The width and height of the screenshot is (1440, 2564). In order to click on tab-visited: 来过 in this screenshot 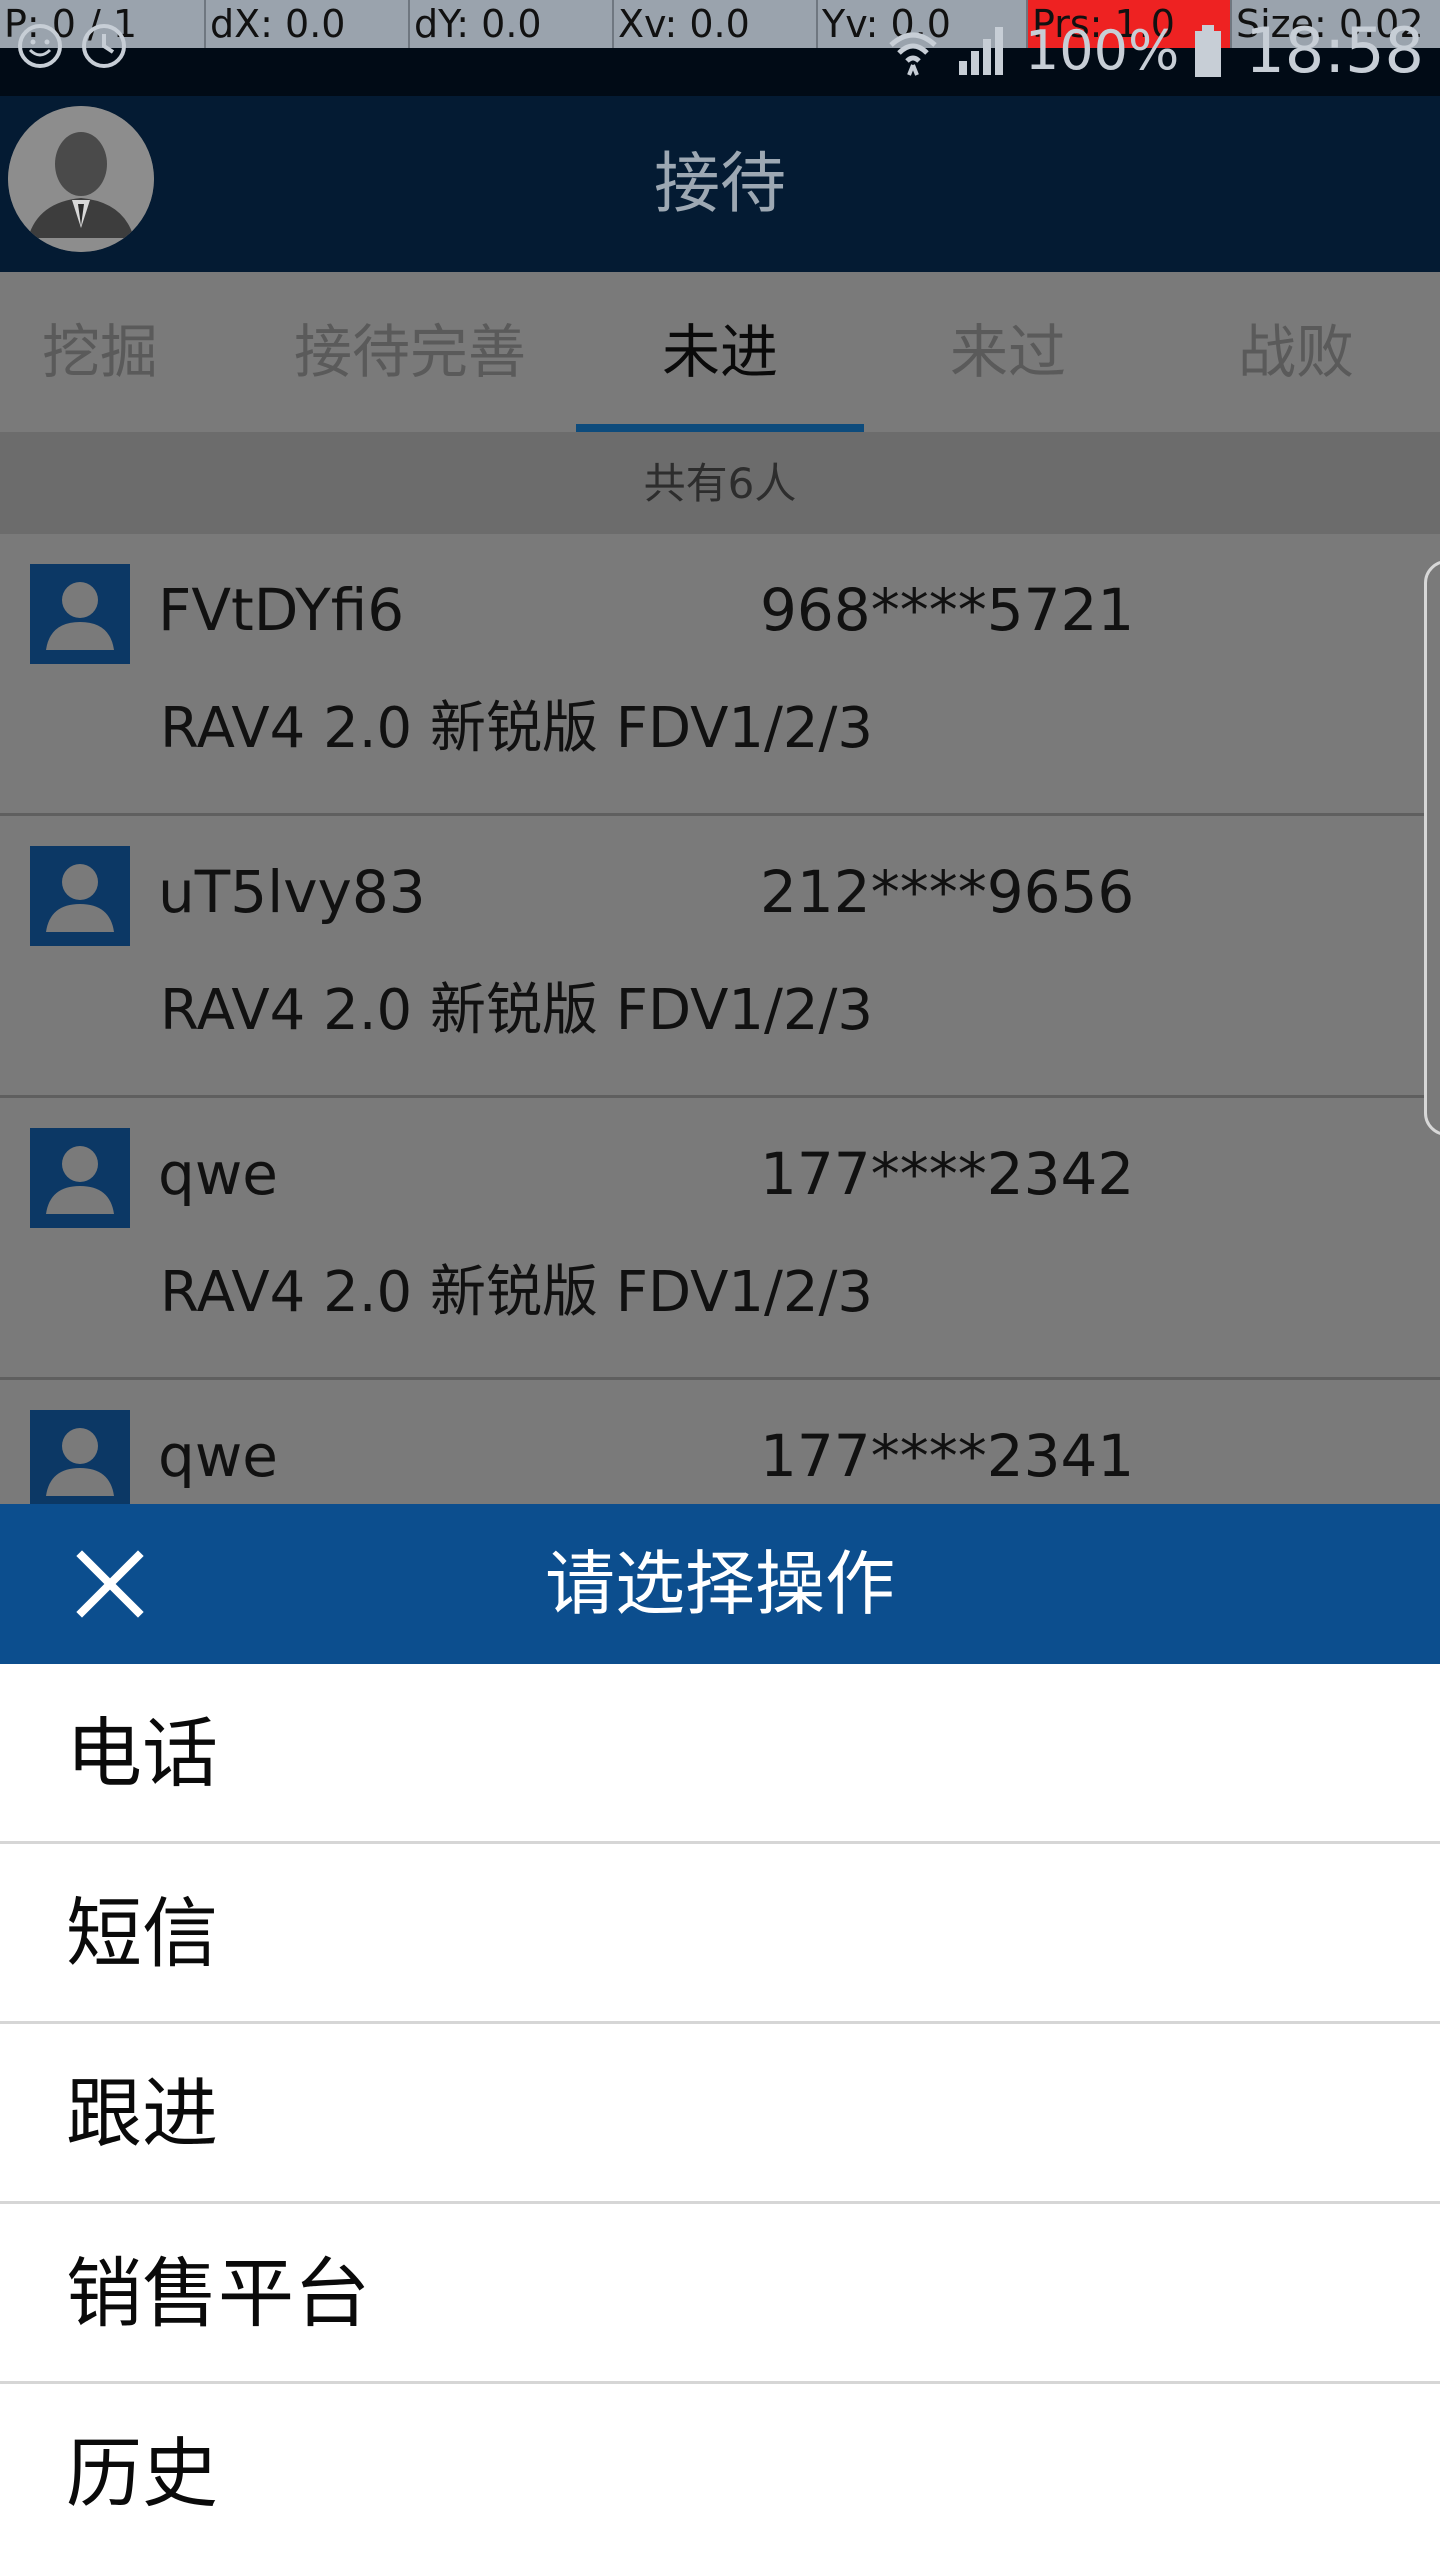, I will do `click(1008, 352)`.